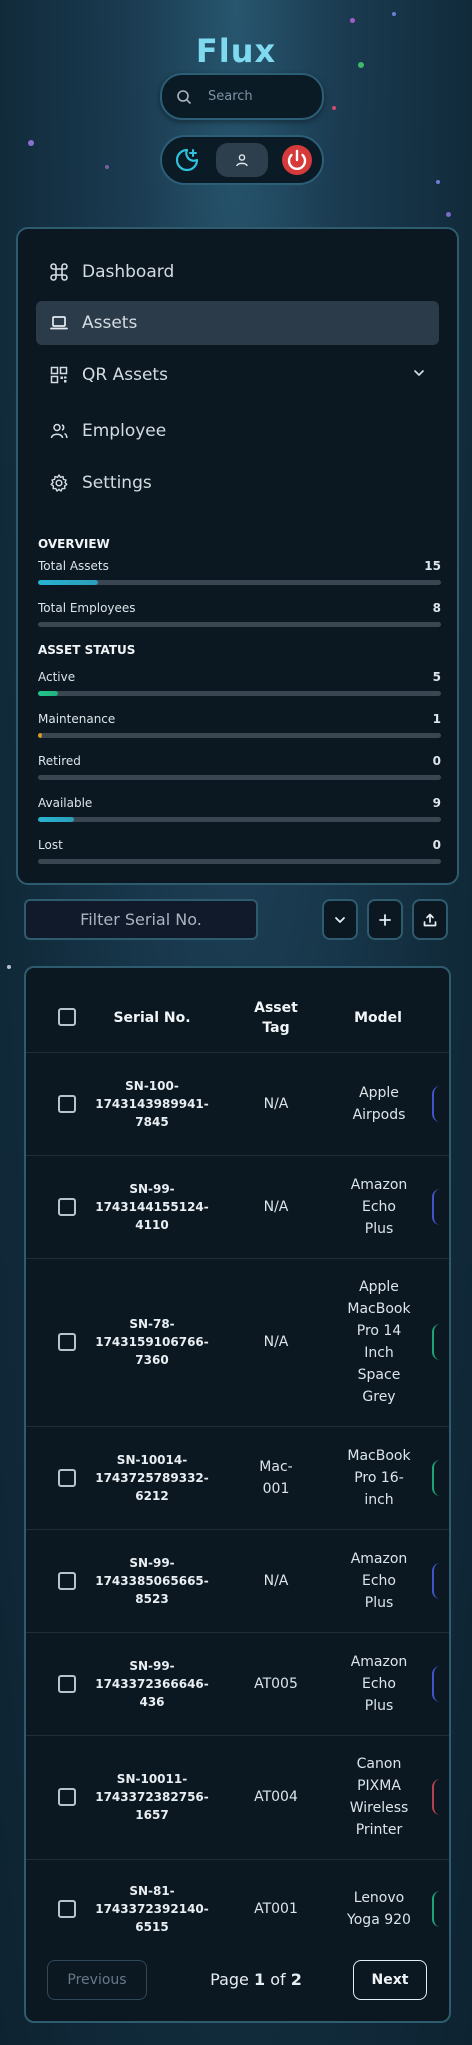 The image size is (472, 2045). What do you see at coordinates (379, 1808) in the screenshot?
I see `cell-line: Wireless` at bounding box center [379, 1808].